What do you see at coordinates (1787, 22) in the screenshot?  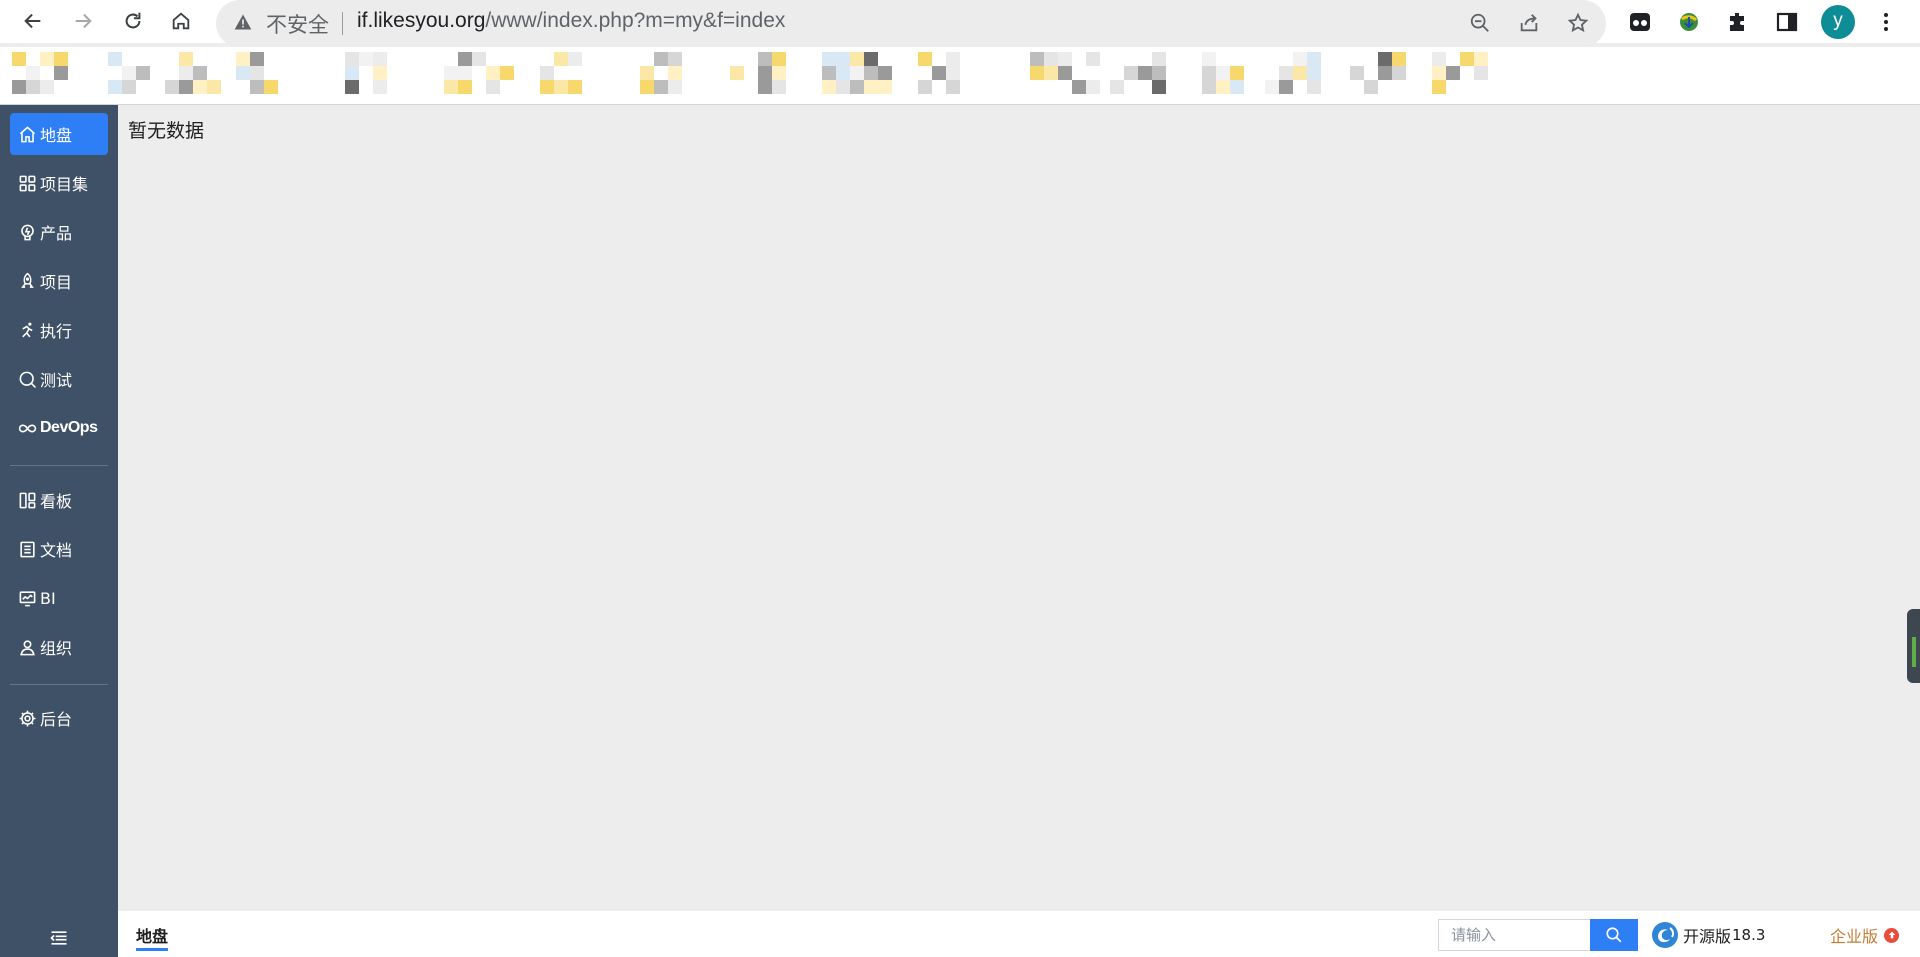 I see `side-panel-icon` at bounding box center [1787, 22].